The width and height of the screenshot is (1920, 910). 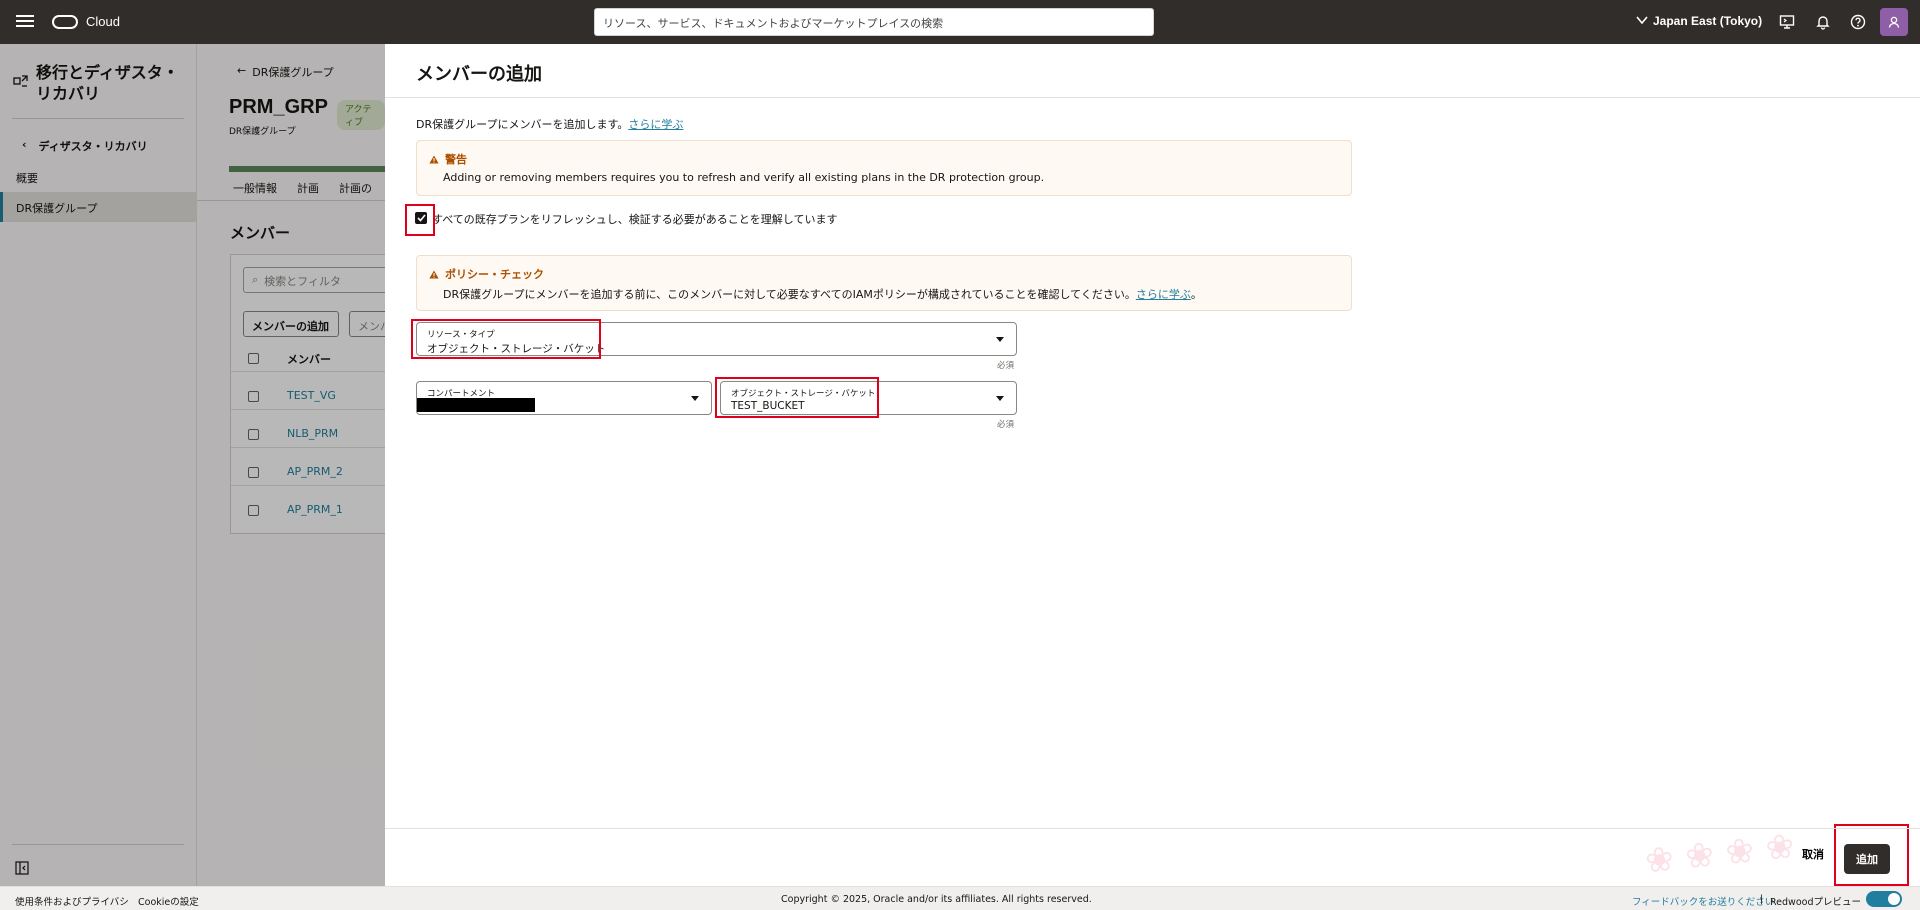 I want to click on brand-label: Cloud, so click(x=103, y=21).